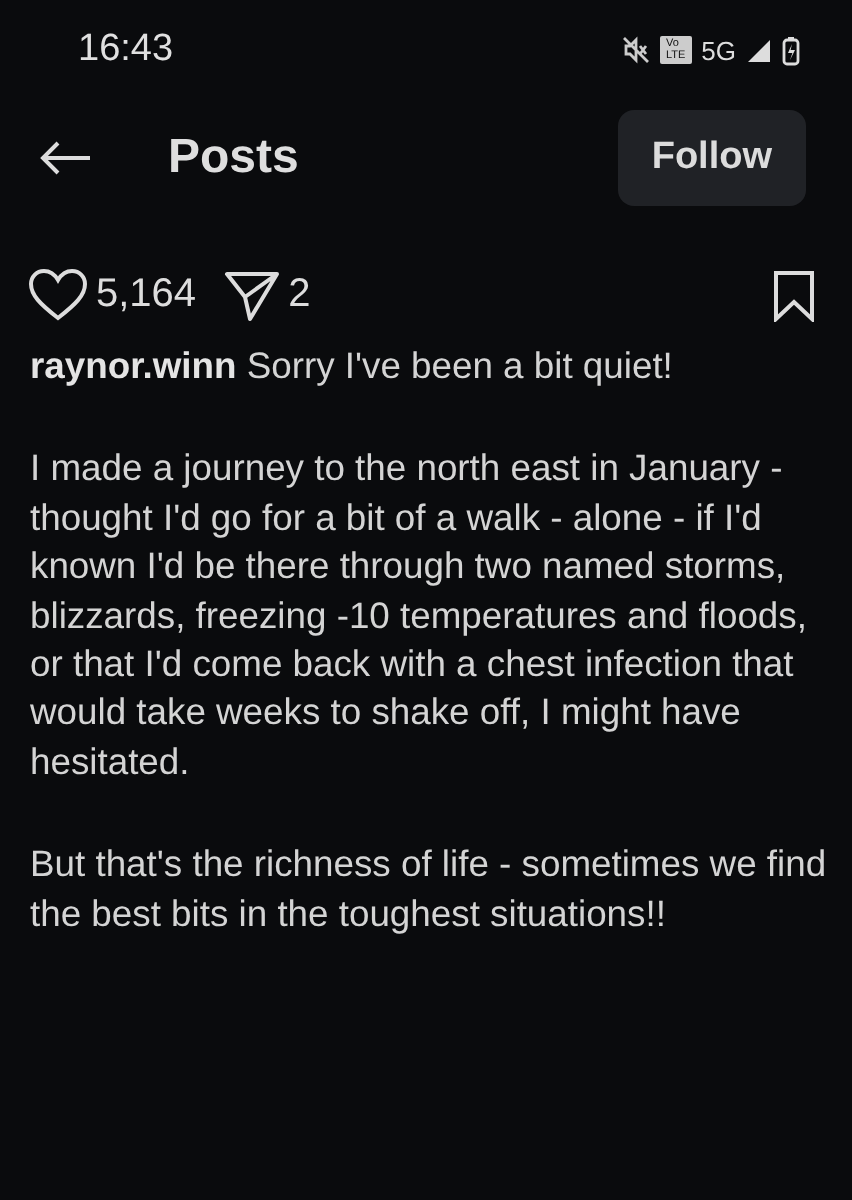 This screenshot has height=1200, width=852. I want to click on status-time: 16:43, so click(126, 50).